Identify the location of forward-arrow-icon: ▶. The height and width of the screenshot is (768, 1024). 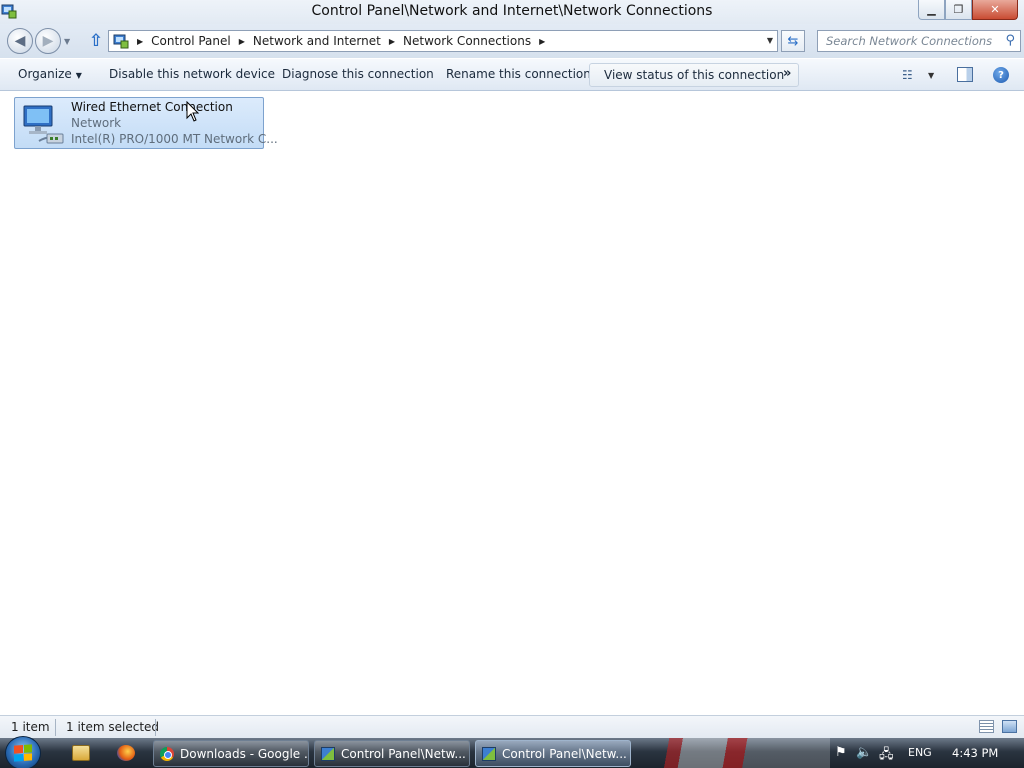
(48, 41).